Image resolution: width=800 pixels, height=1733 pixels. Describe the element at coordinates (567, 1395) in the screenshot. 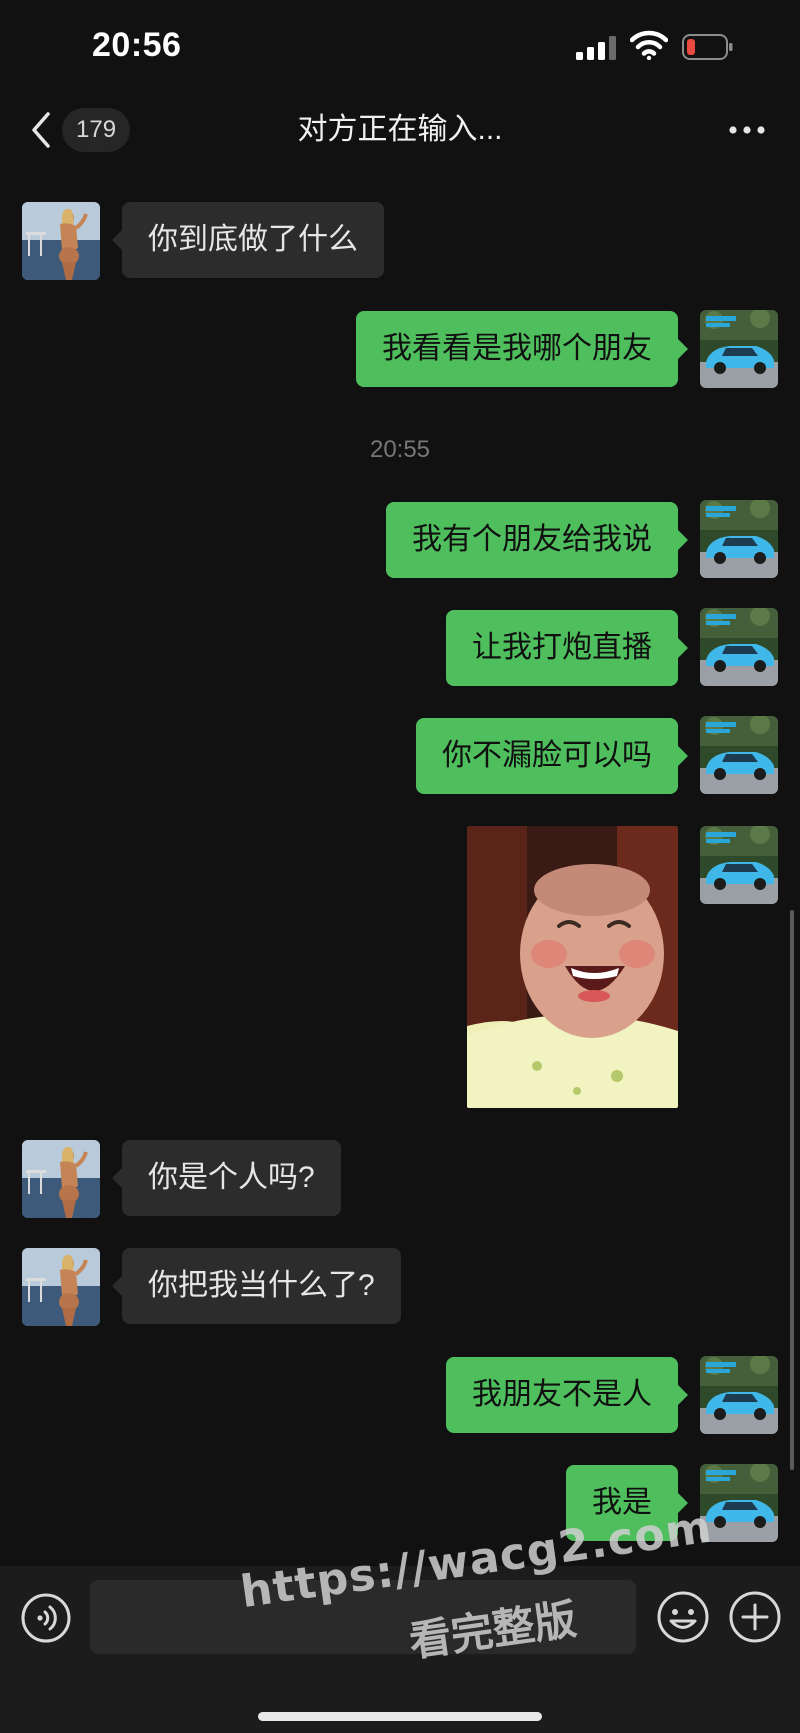

I see `message-bubble-outgoing: 我朋友不是人` at that location.